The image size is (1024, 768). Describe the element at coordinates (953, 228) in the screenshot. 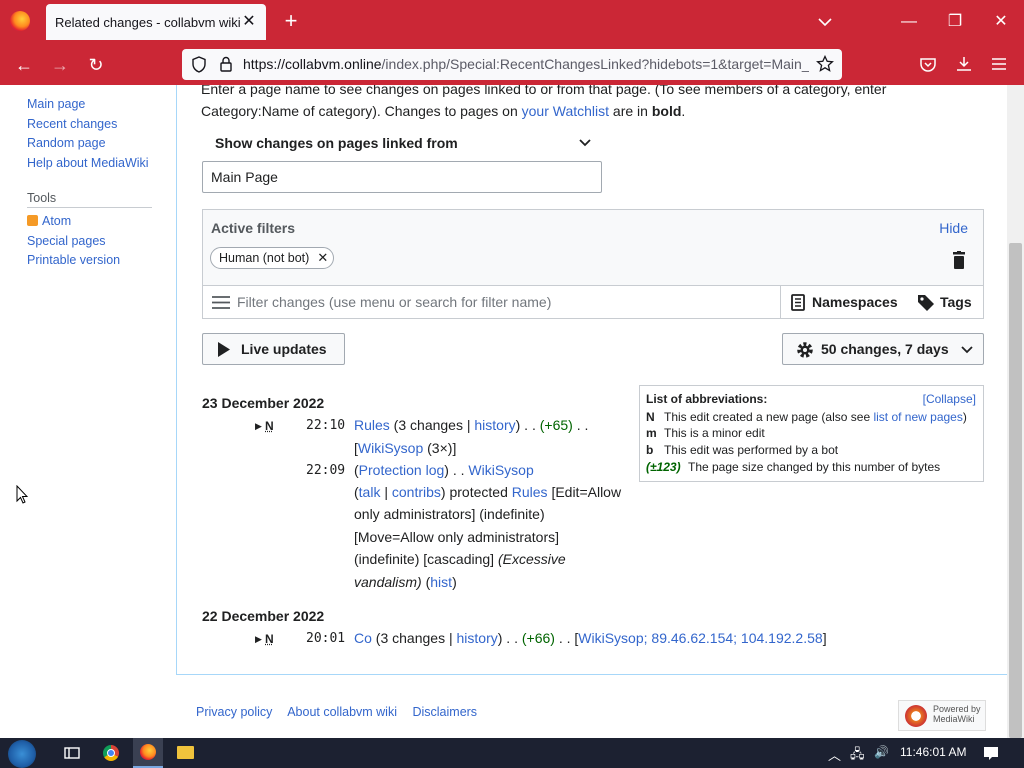

I see `hide-filters-link: Hide` at that location.